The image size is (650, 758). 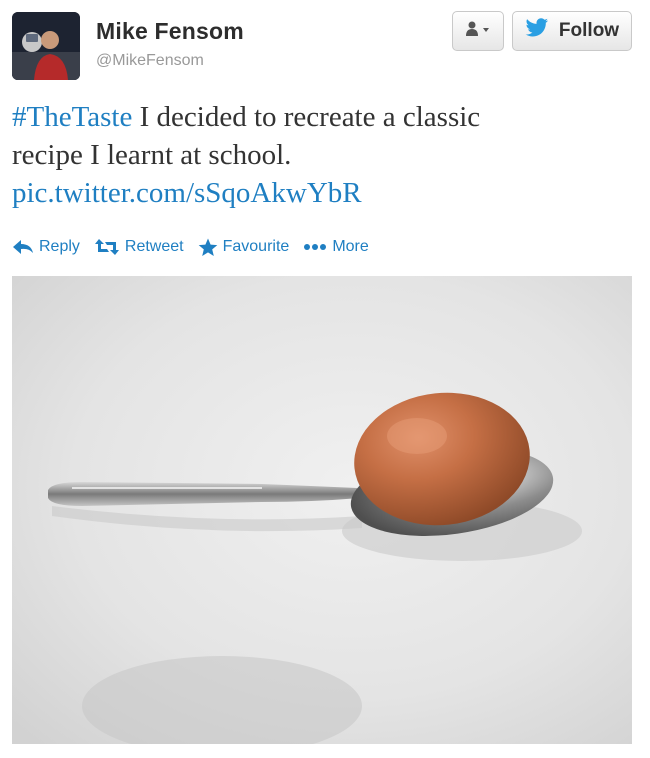 I want to click on reply-arrow-icon, so click(x=23, y=247).